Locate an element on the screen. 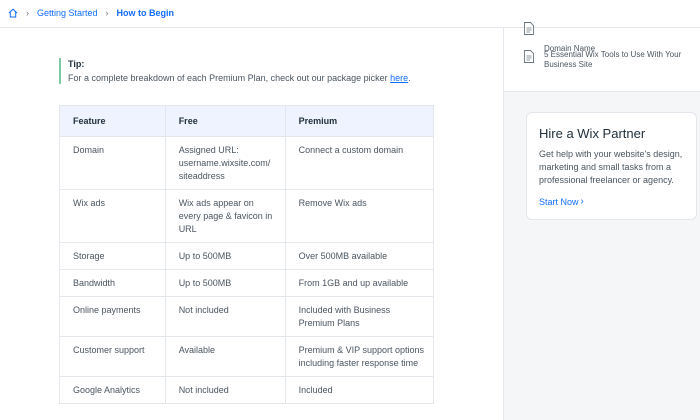 This screenshot has width=700, height=420. breadcrumb: › Getting Started › How to Begin is located at coordinates (91, 13).